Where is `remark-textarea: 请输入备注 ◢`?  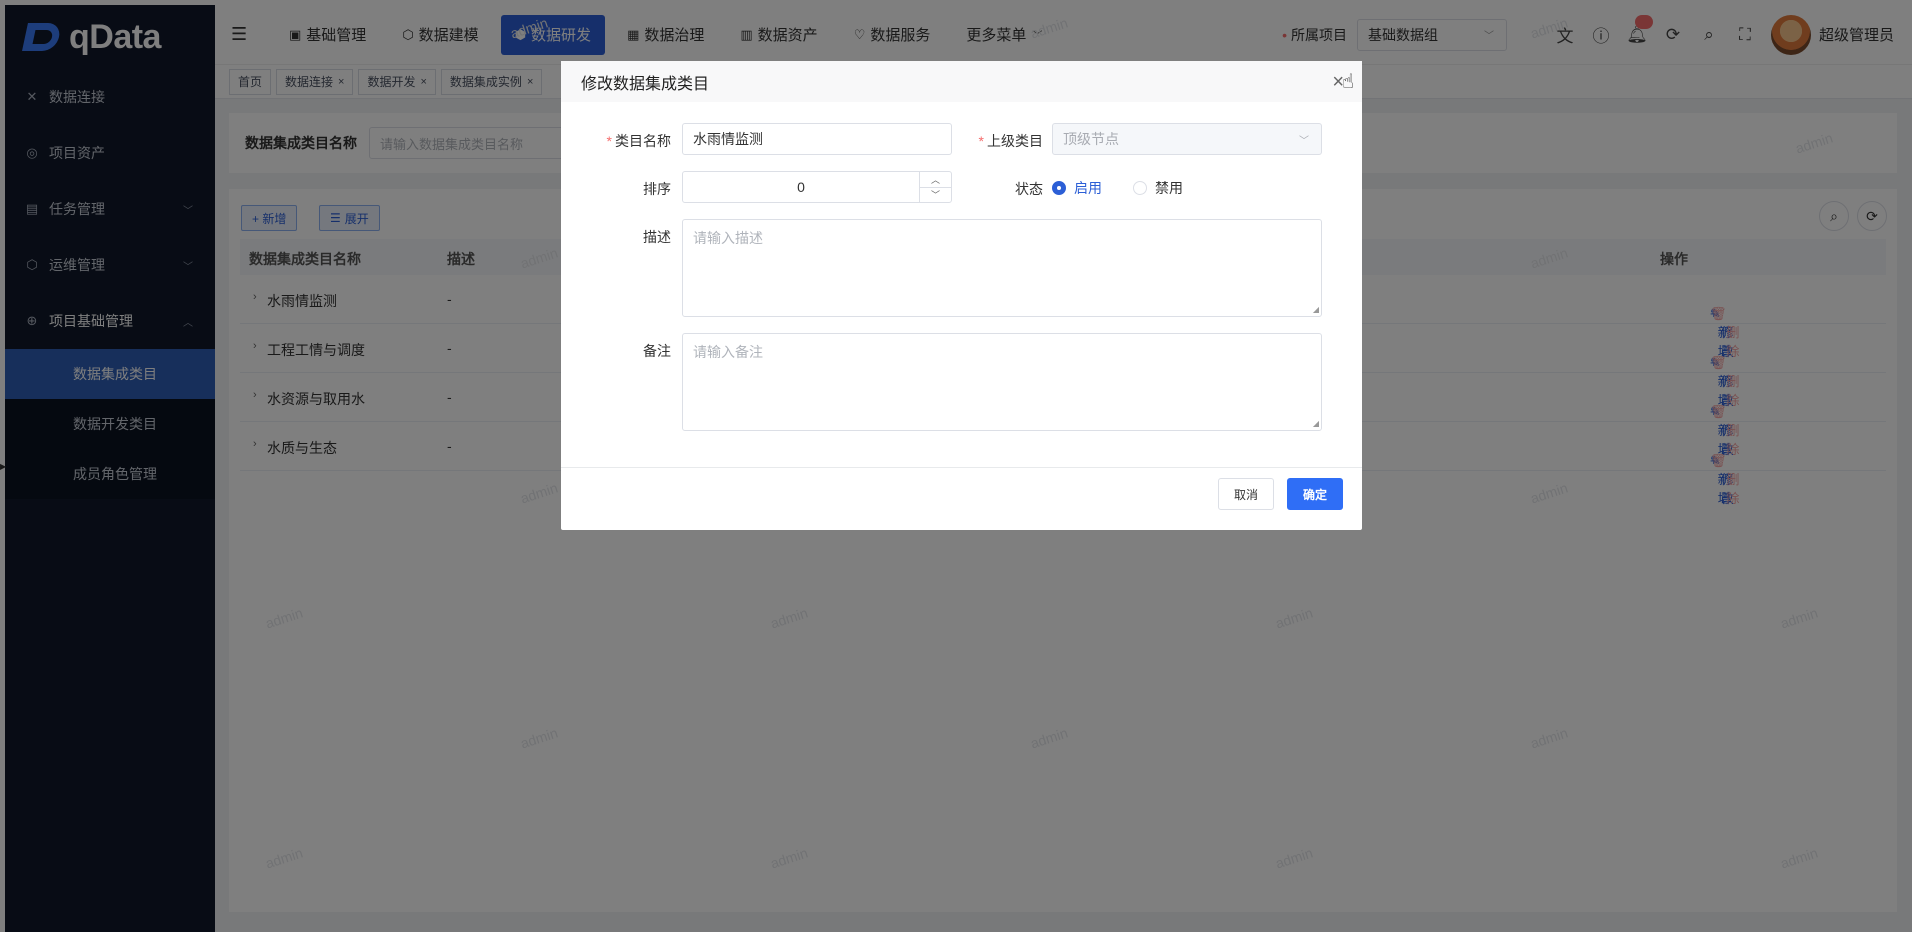 remark-textarea: 请输入备注 ◢ is located at coordinates (1002, 382).